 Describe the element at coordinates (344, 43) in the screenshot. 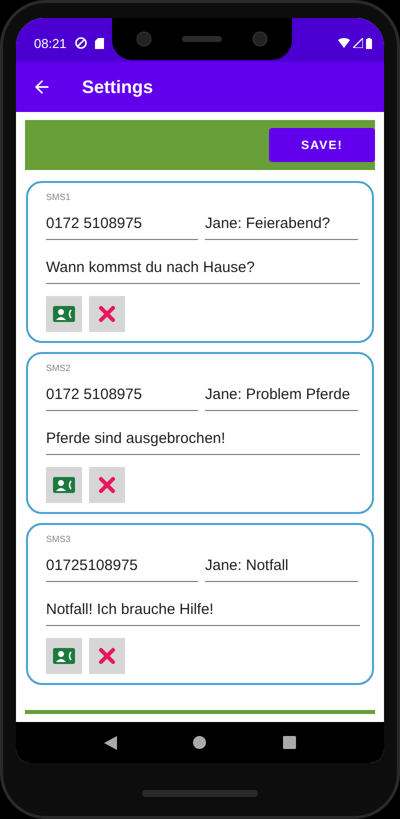

I see `wifi-icon` at that location.